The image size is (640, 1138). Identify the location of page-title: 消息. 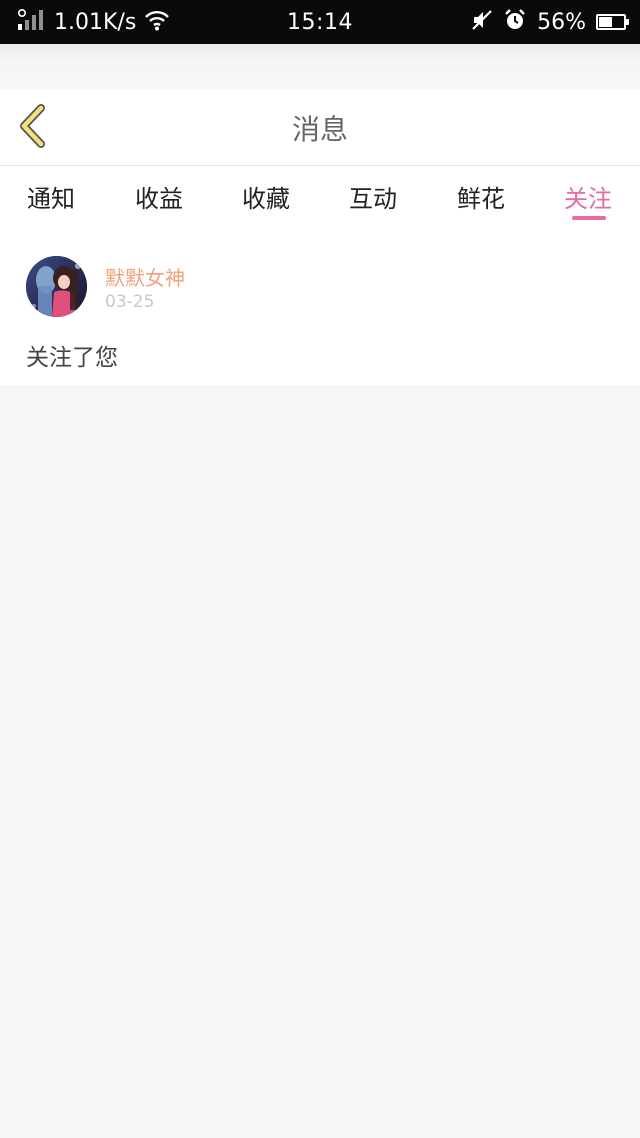
(319, 129).